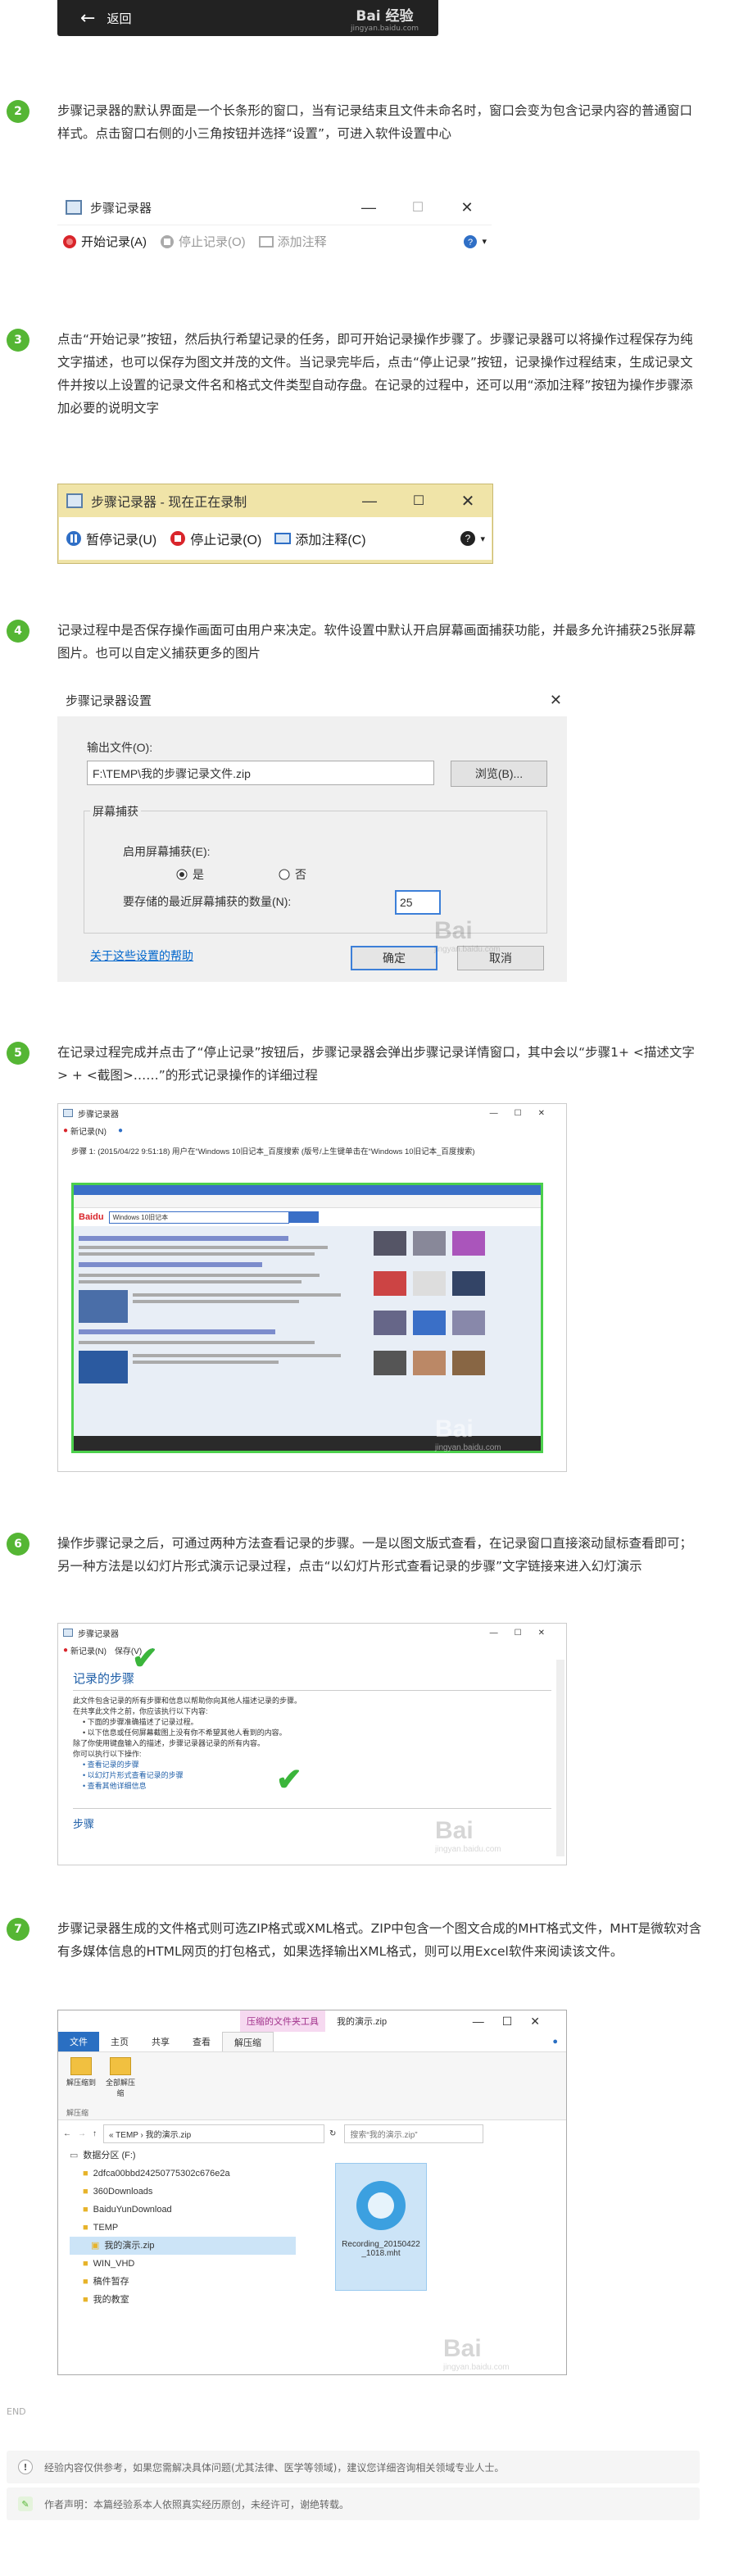 This screenshot has height=2576, width=739. I want to click on refresh-icon: ↻, so click(332, 2133).